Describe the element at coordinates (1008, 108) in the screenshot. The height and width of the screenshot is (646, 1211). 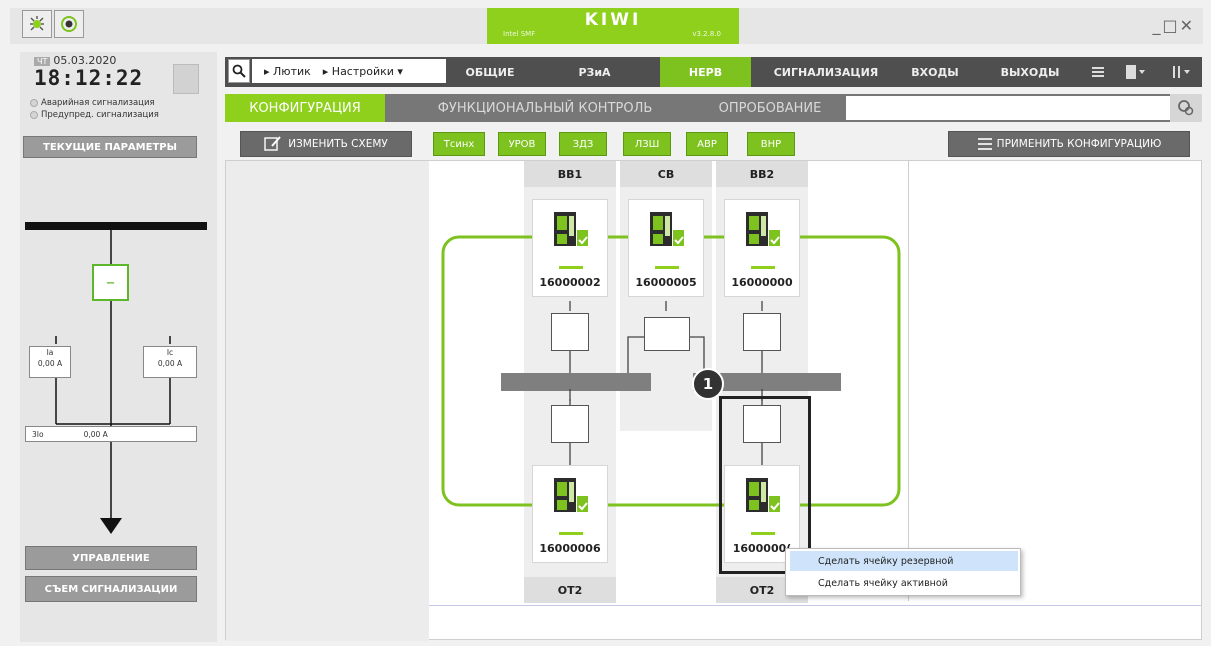
I see `sub-tabs-filler` at that location.